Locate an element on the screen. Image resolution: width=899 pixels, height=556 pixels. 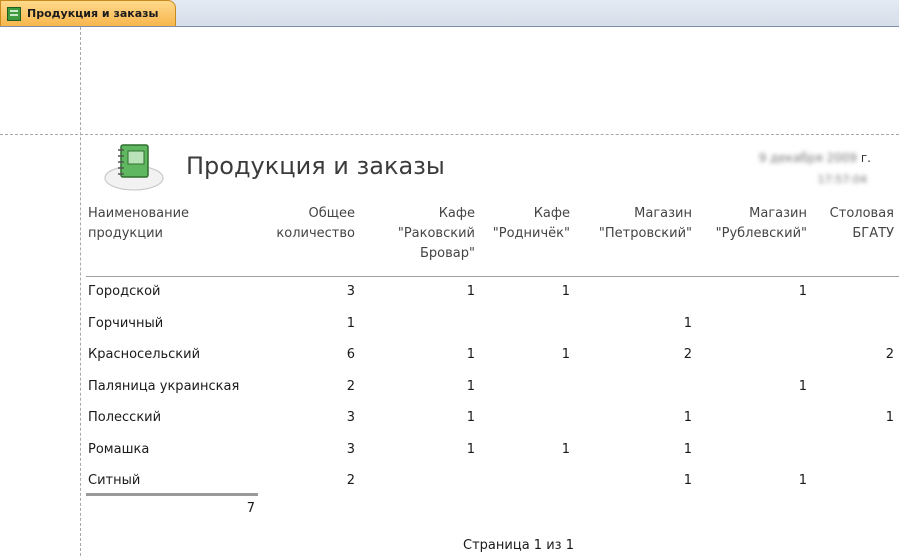
table-row: Городской 3 1 1 1 is located at coordinates (449, 292).